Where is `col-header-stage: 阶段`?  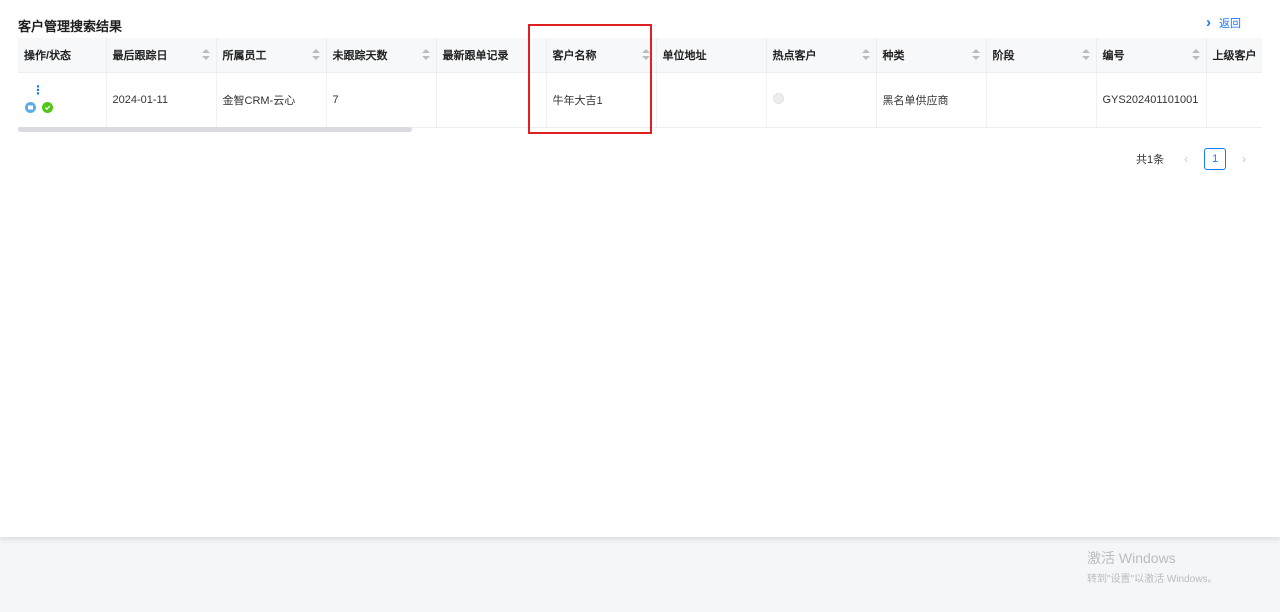
col-header-stage: 阶段 is located at coordinates (1041, 55).